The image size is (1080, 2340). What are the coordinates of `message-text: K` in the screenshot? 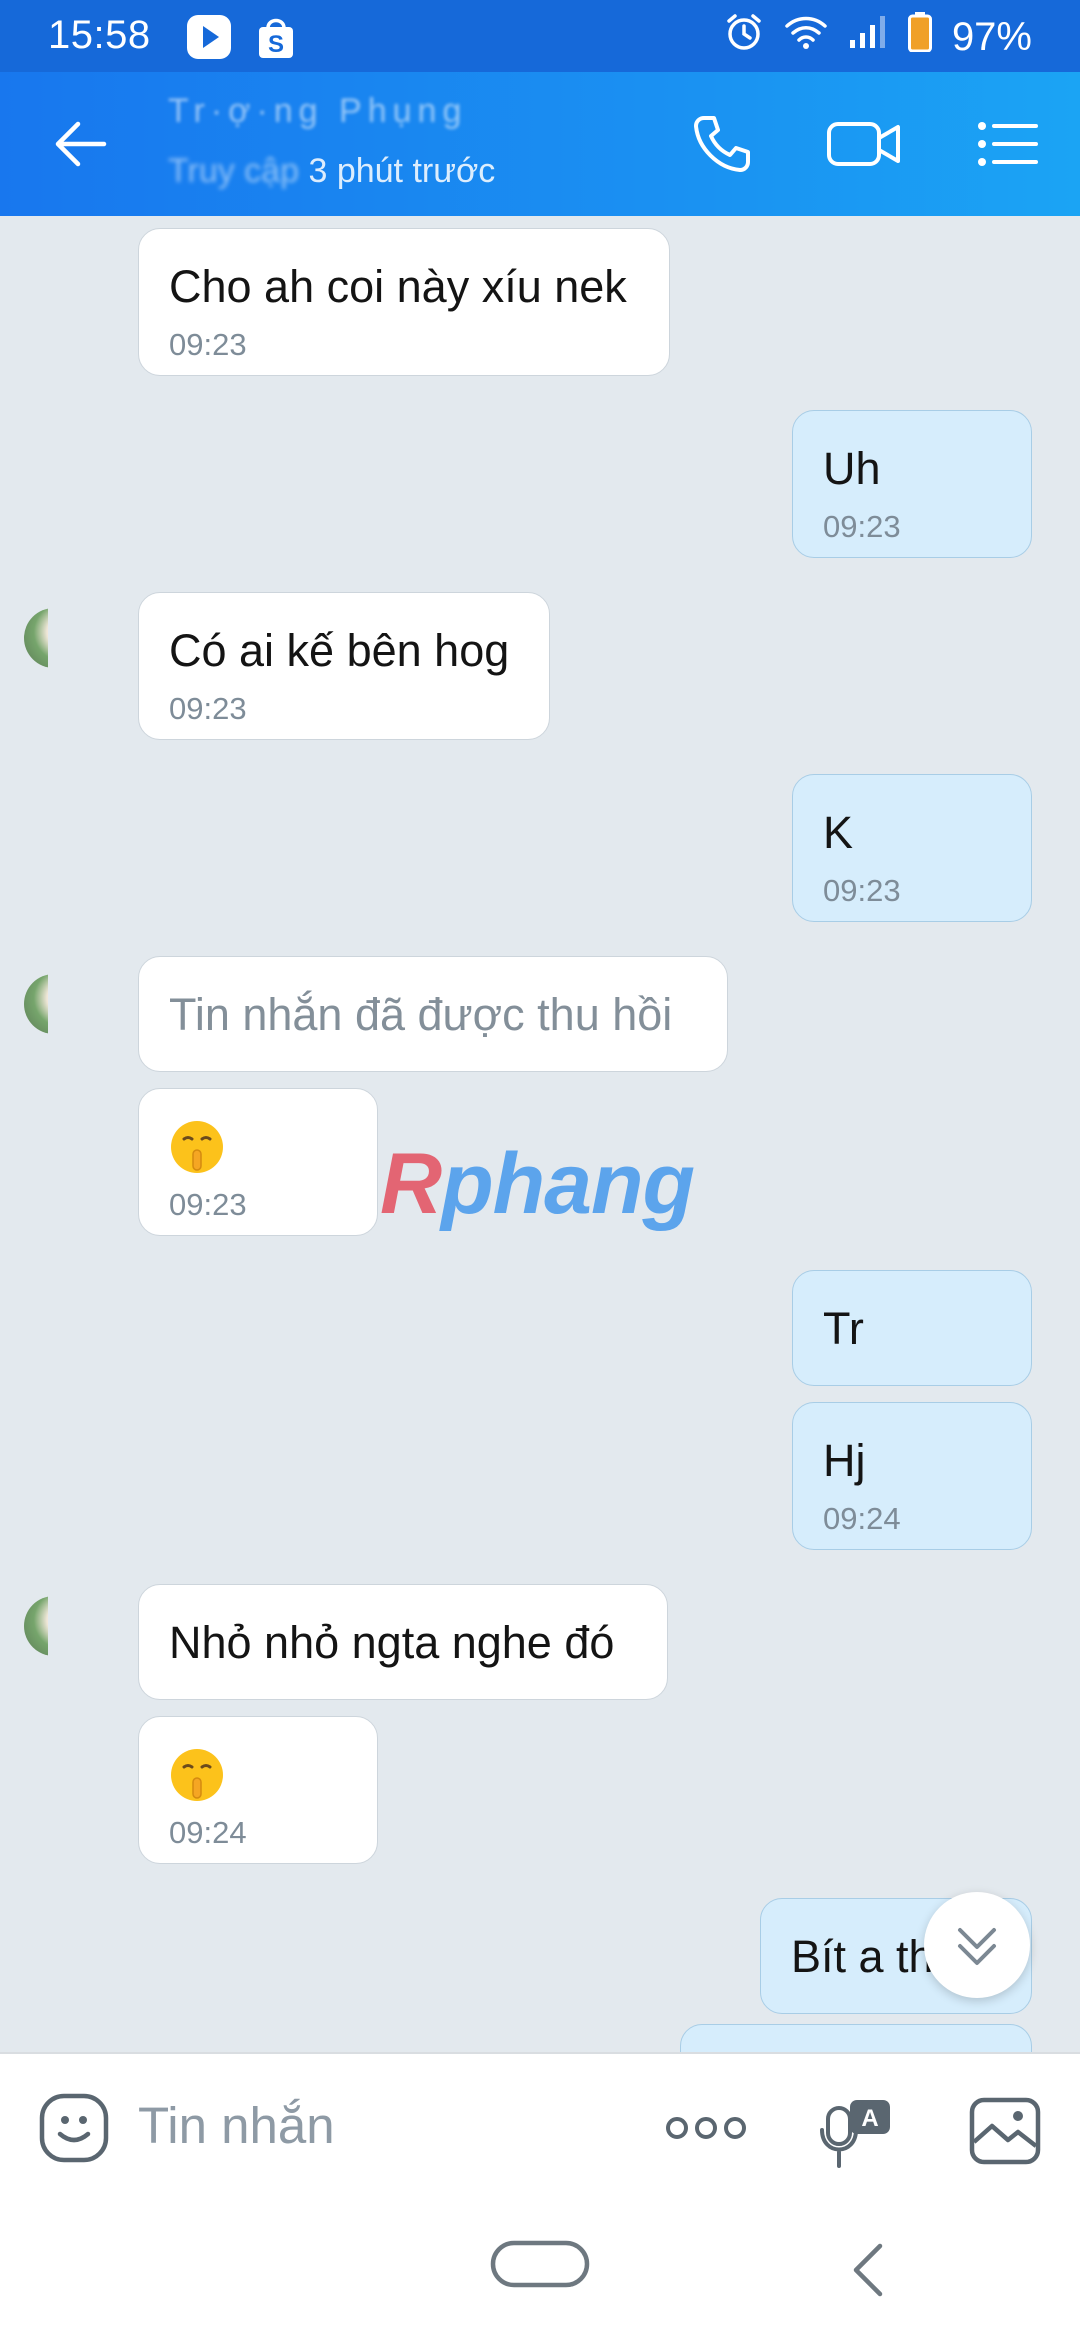 It's located at (838, 832).